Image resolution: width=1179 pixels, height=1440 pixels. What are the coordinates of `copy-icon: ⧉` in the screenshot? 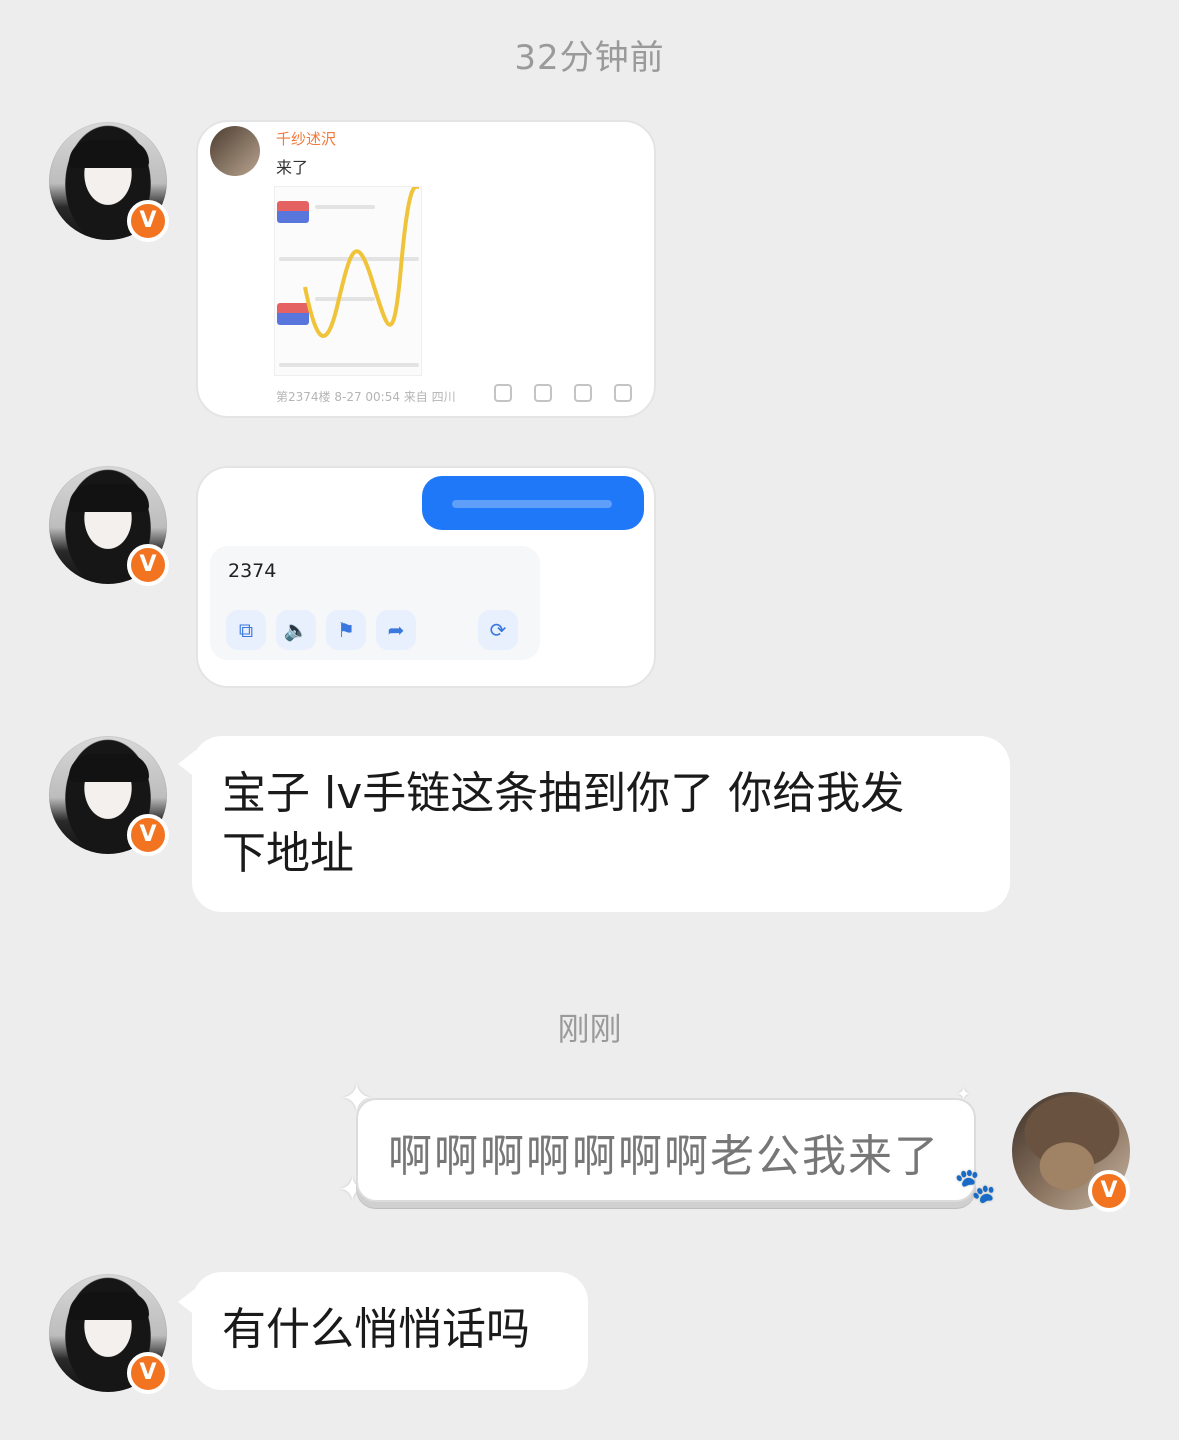 It's located at (246, 630).